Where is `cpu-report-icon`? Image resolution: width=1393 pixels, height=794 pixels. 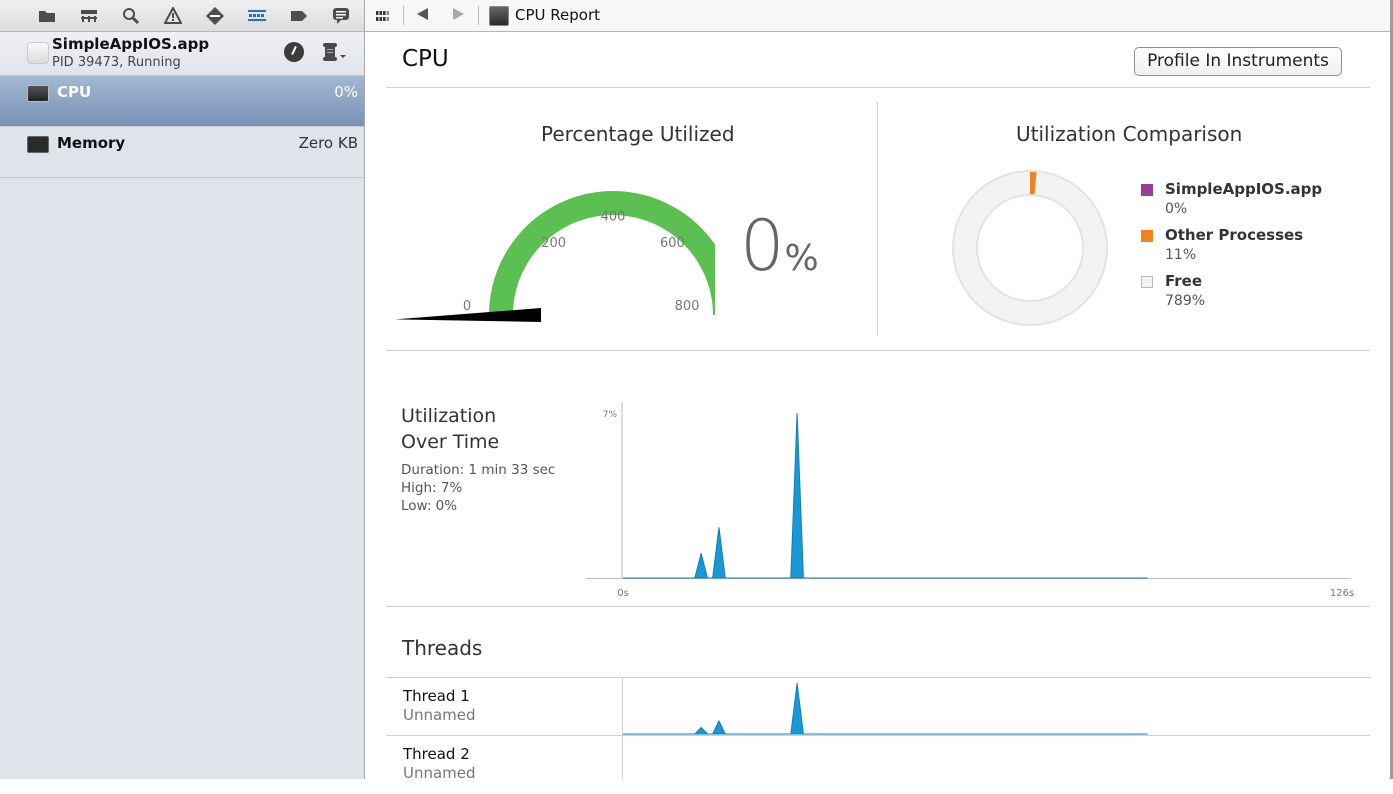
cpu-report-icon is located at coordinates (499, 16).